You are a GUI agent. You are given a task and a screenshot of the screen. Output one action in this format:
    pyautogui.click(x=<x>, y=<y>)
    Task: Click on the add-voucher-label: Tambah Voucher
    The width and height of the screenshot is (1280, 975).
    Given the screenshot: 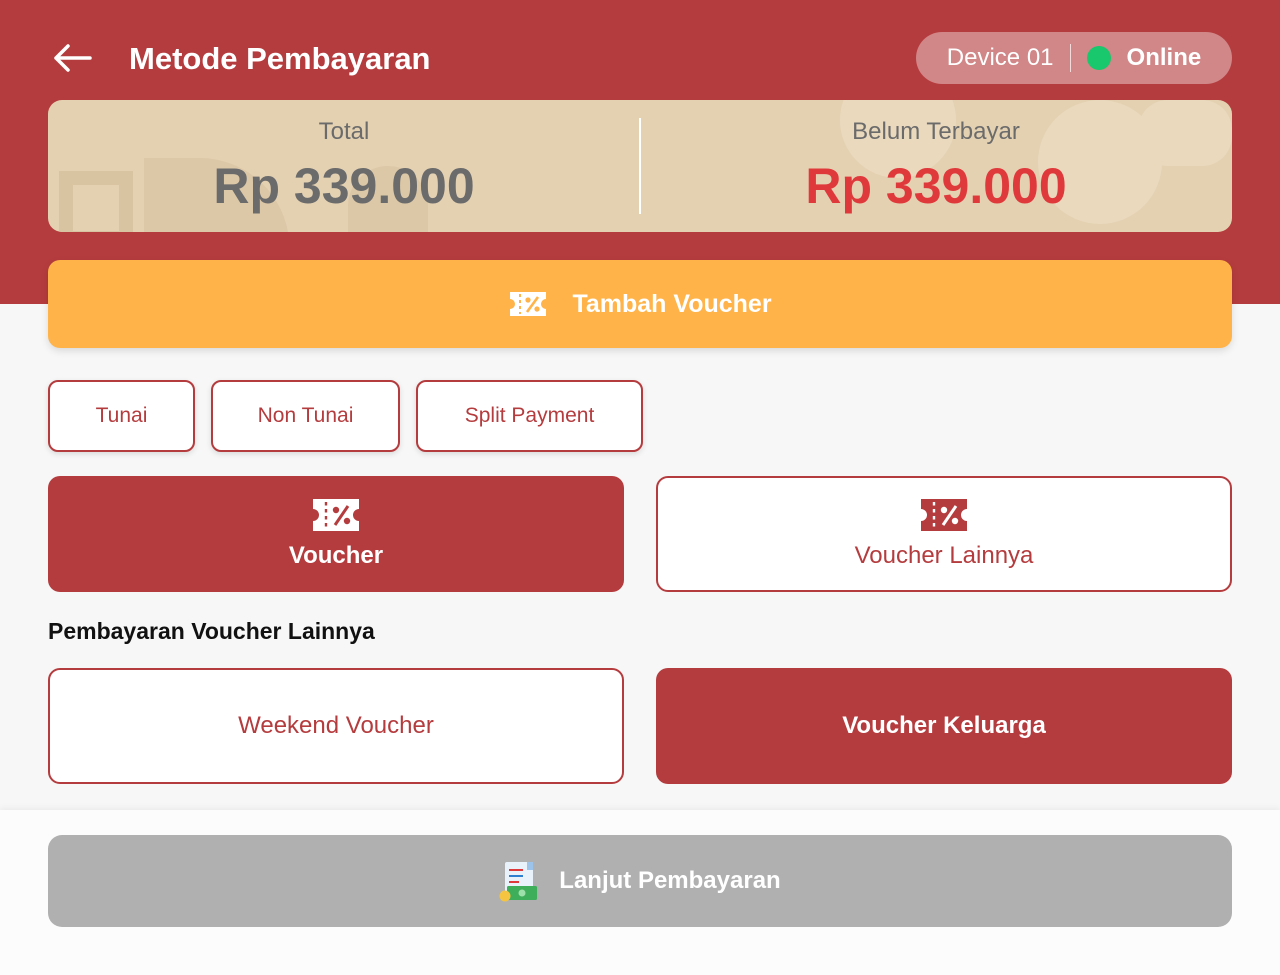 What is the action you would take?
    pyautogui.click(x=672, y=303)
    